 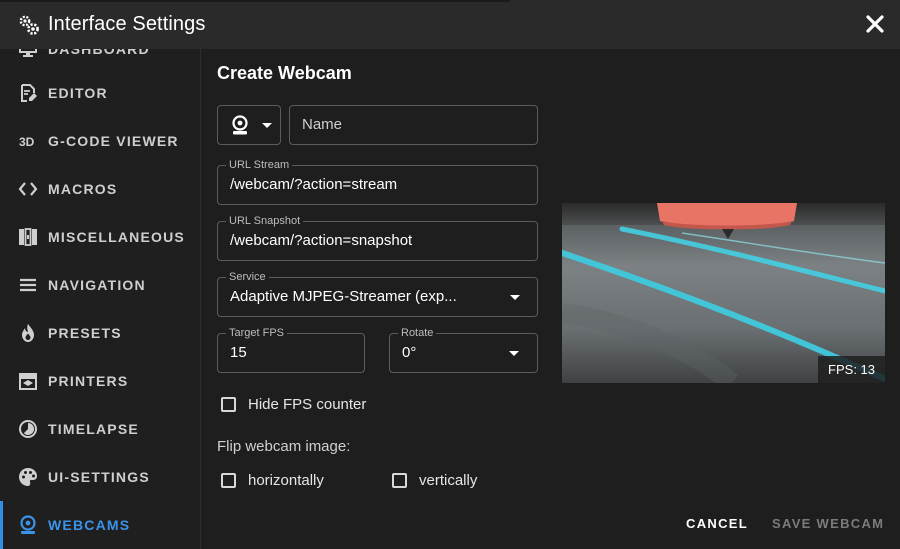 I want to click on sidebar-item-label: UI-Settings, so click(x=99, y=477).